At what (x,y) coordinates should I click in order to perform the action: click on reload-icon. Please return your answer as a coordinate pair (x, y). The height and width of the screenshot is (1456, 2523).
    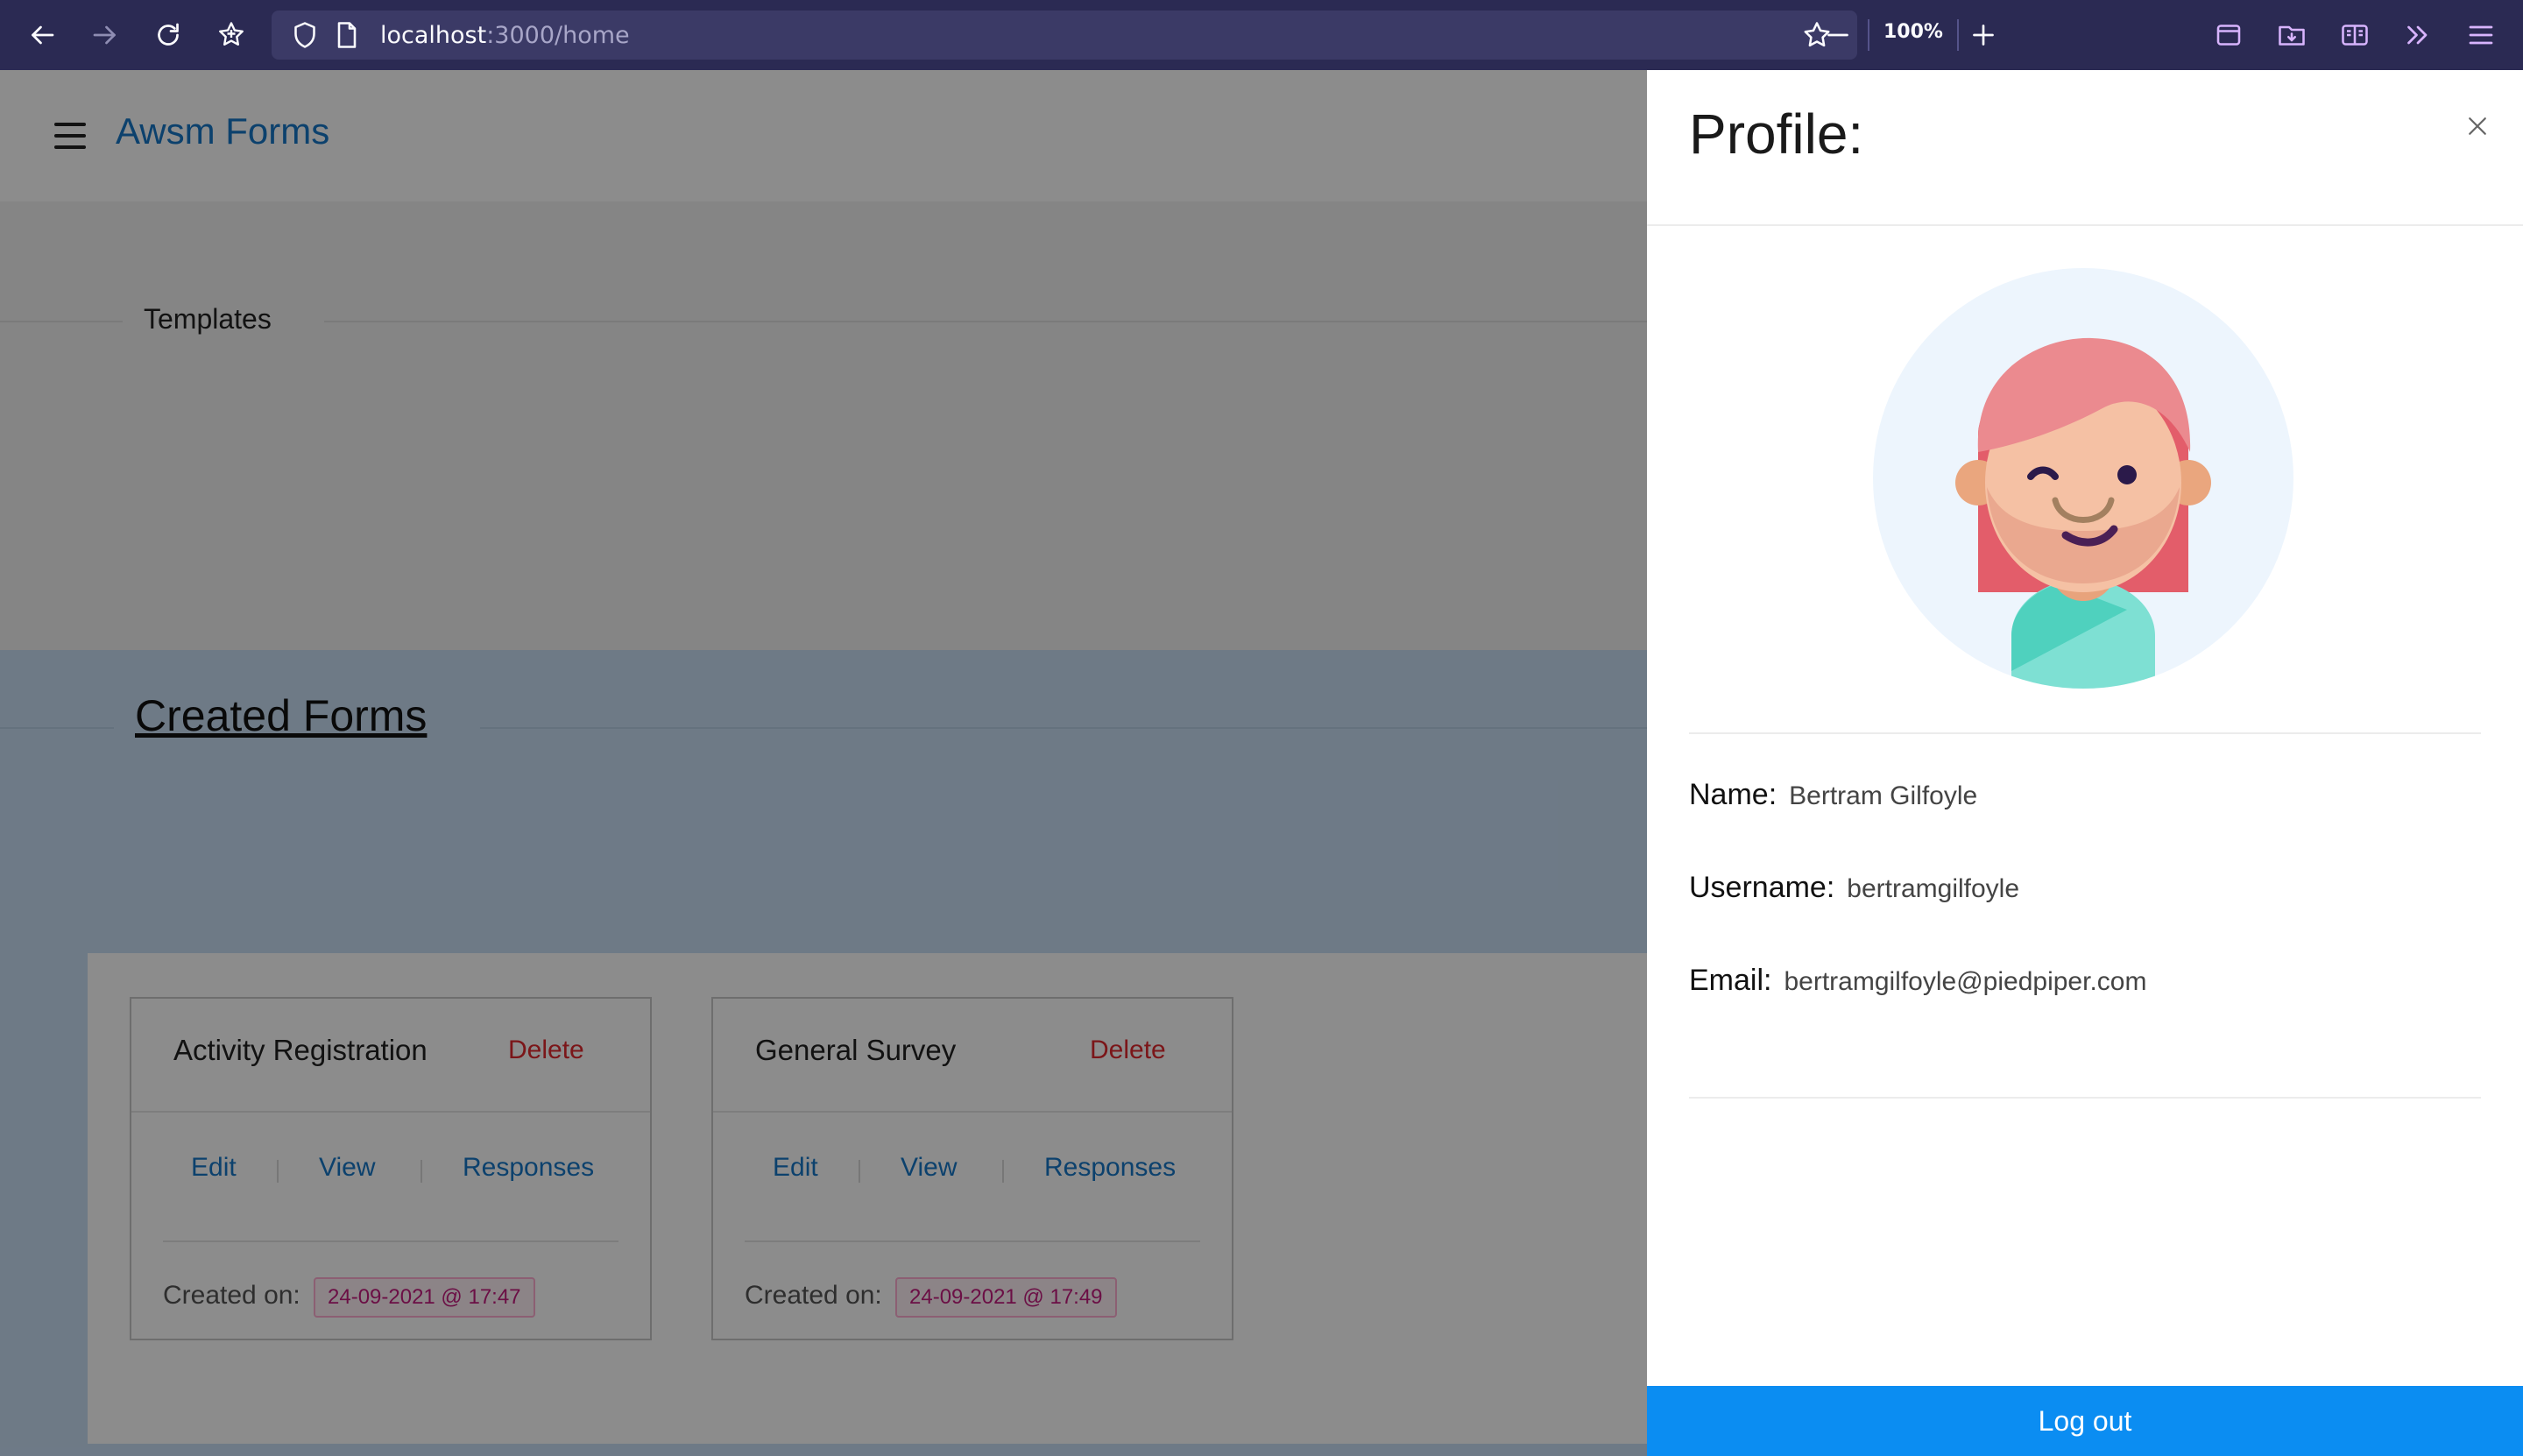
    Looking at the image, I should click on (168, 35).